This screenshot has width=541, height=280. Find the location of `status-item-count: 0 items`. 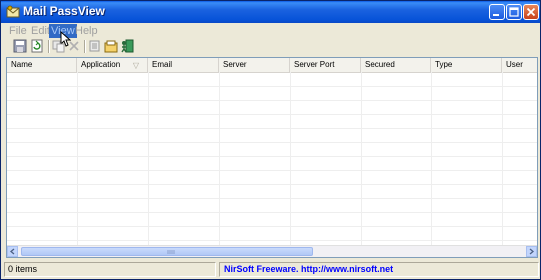

status-item-count: 0 items is located at coordinates (110, 269).